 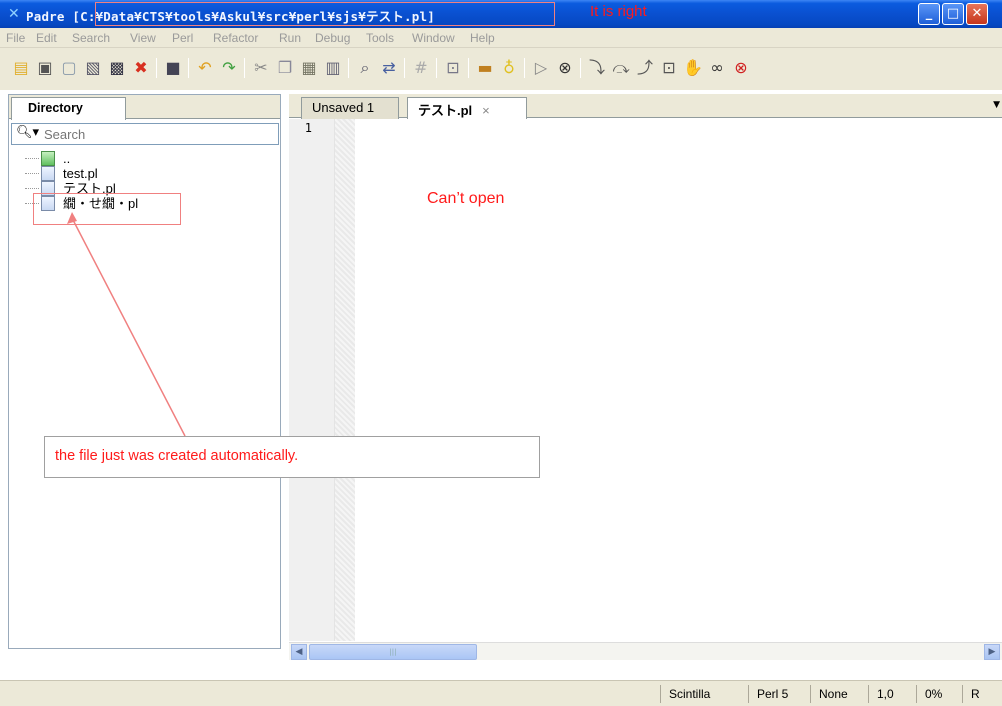 I want to click on tree-item-garbled-pl: 繝・せ繝・pl, so click(x=78, y=203).